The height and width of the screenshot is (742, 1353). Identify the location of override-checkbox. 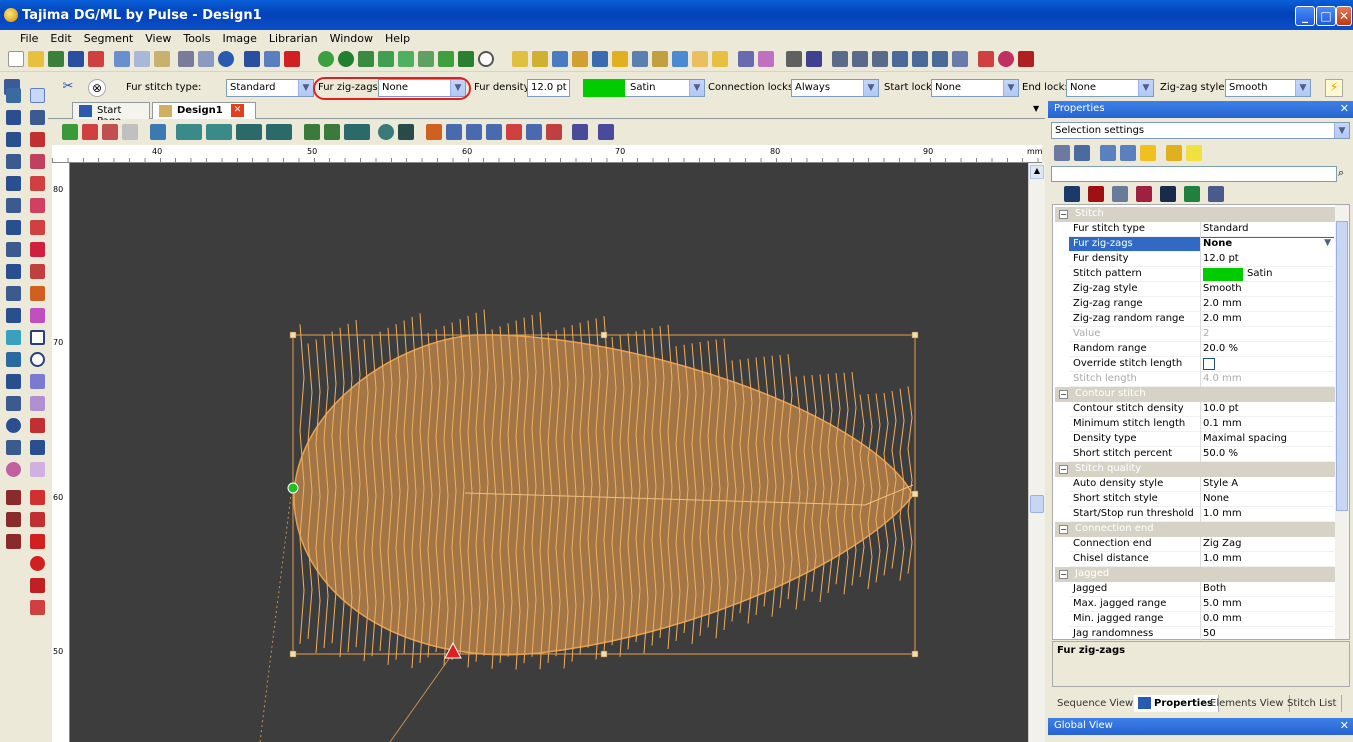
(1209, 364).